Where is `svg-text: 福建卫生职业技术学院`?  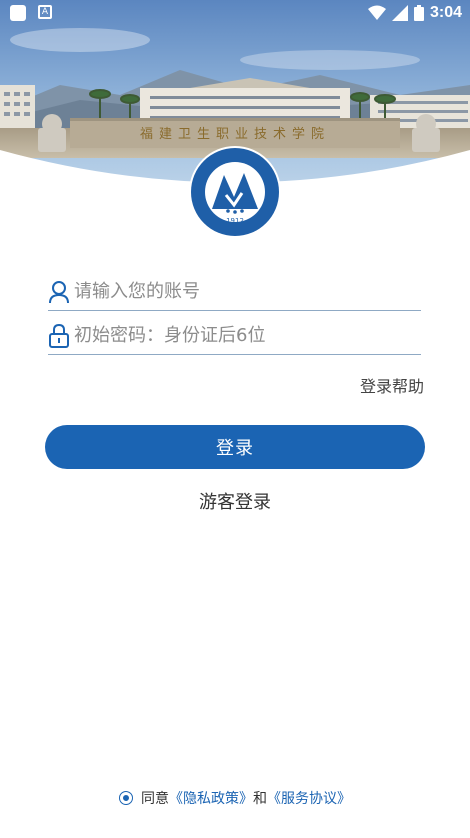
svg-text: 福建卫生职业技术学院 is located at coordinates (235, 134).